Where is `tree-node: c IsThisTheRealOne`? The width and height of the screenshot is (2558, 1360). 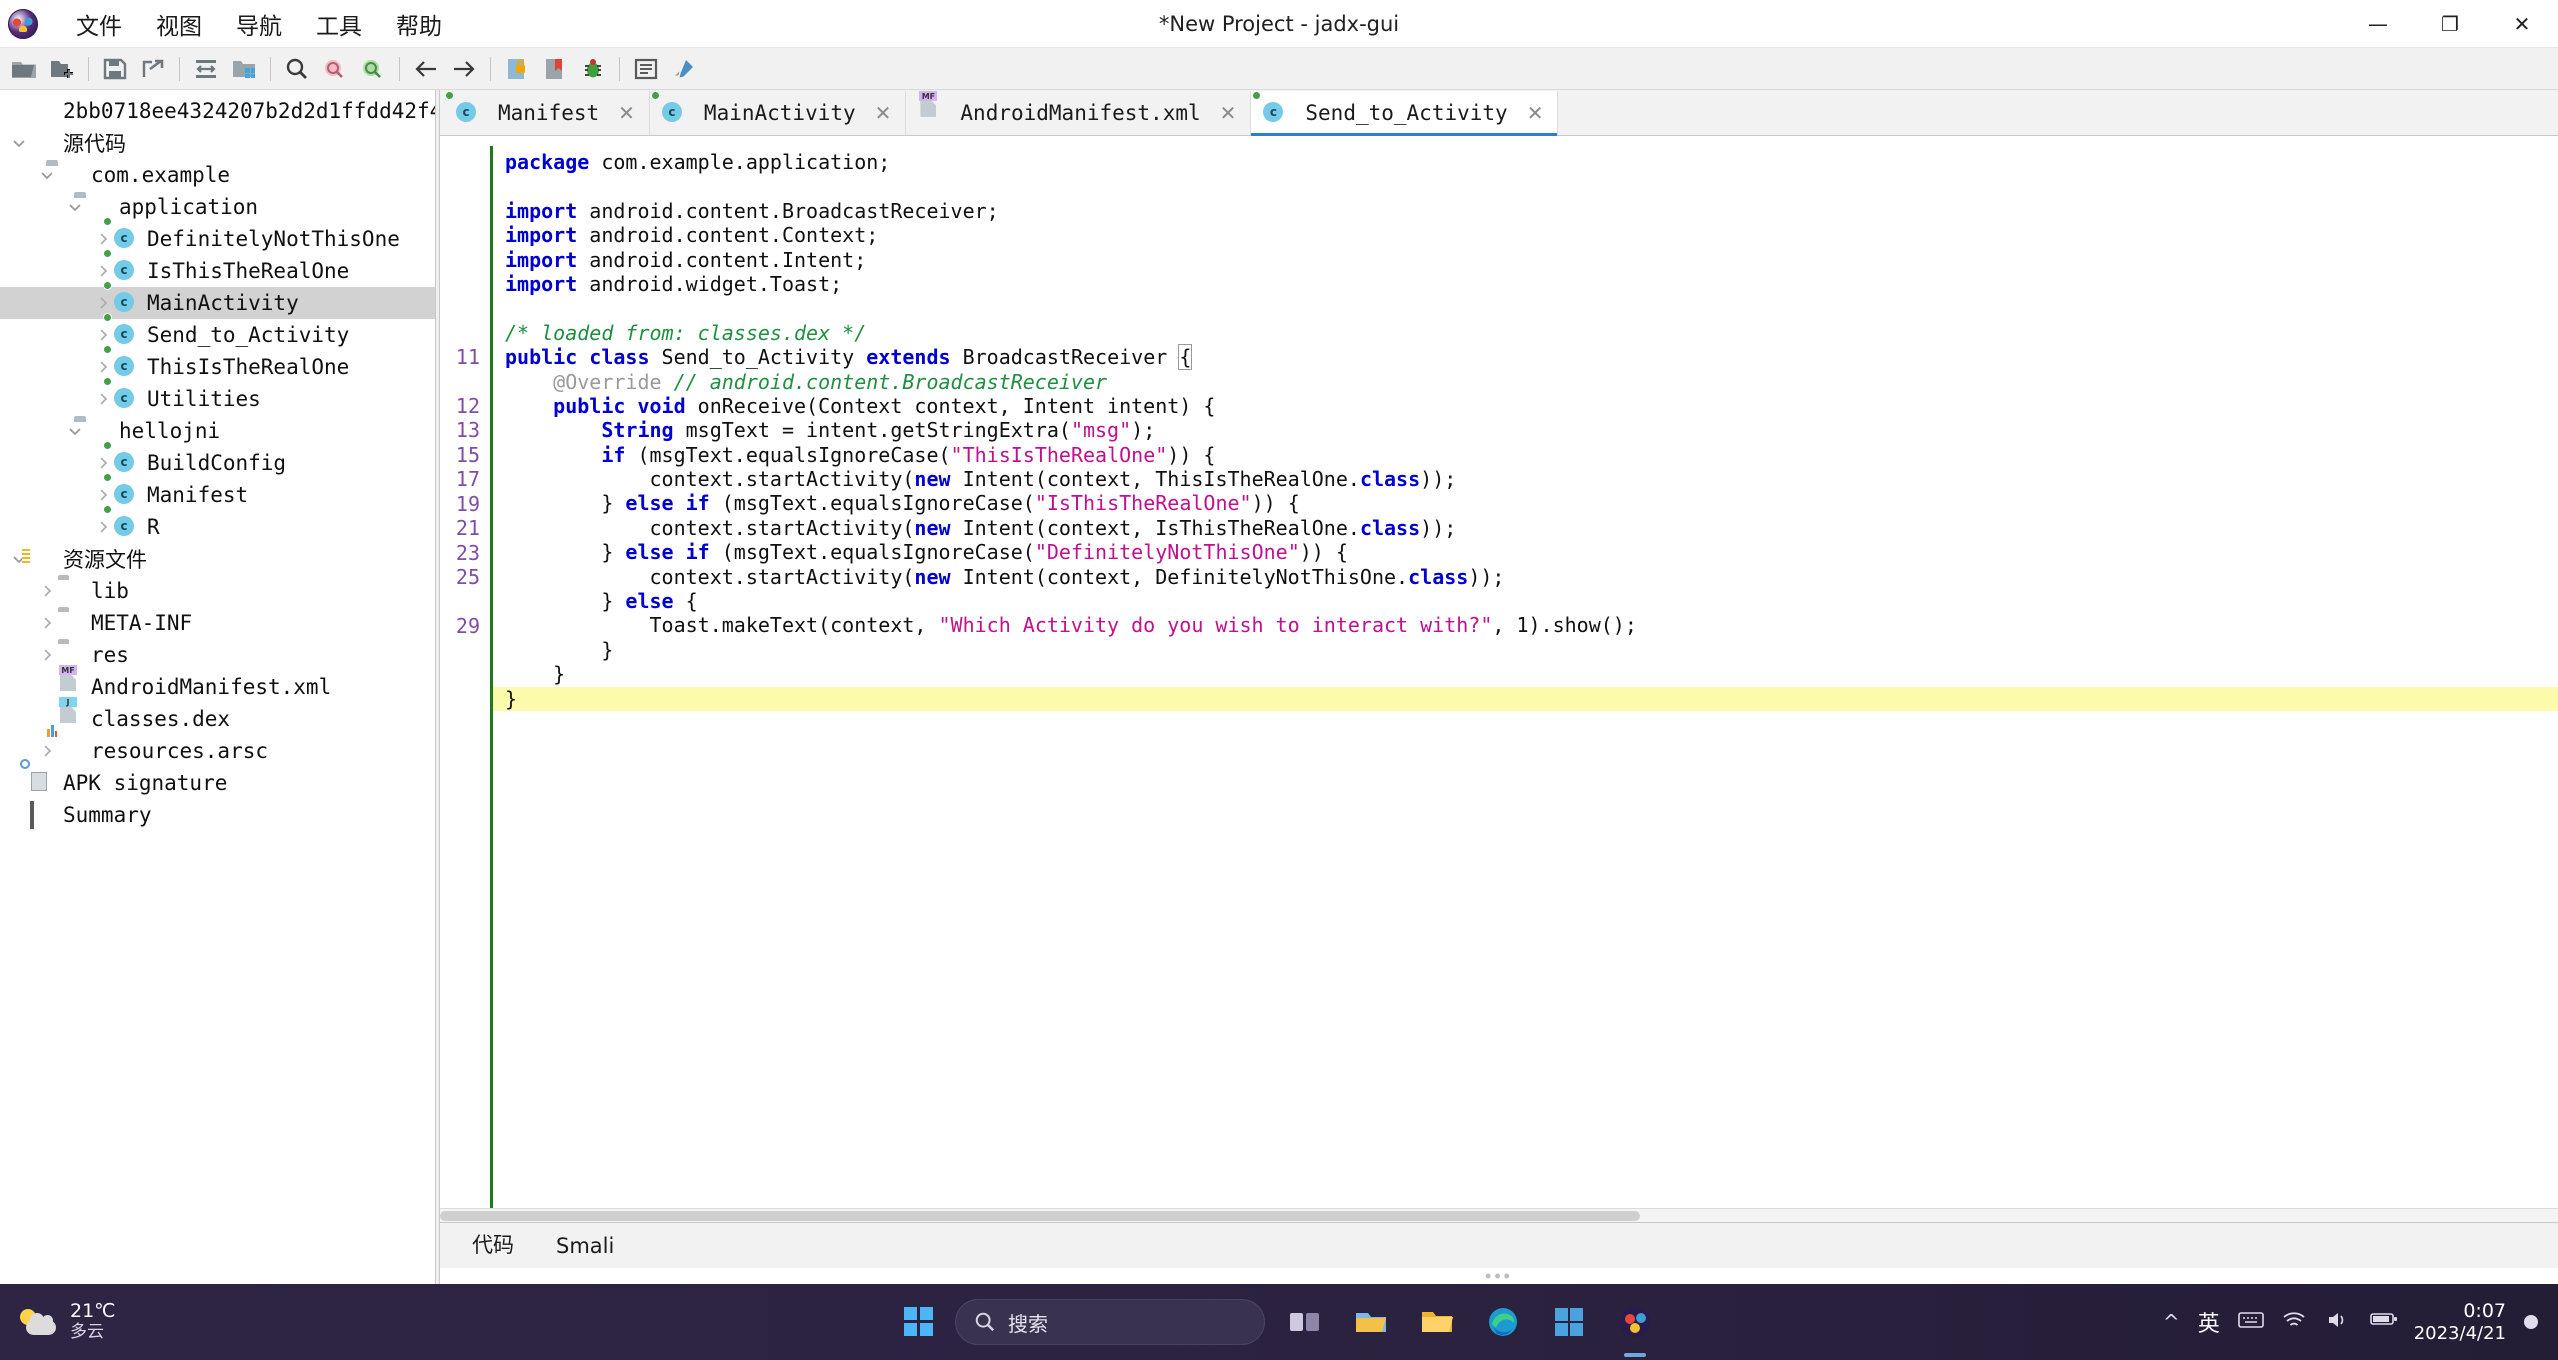
tree-node: c IsThisTheRealOne is located at coordinates (217, 268).